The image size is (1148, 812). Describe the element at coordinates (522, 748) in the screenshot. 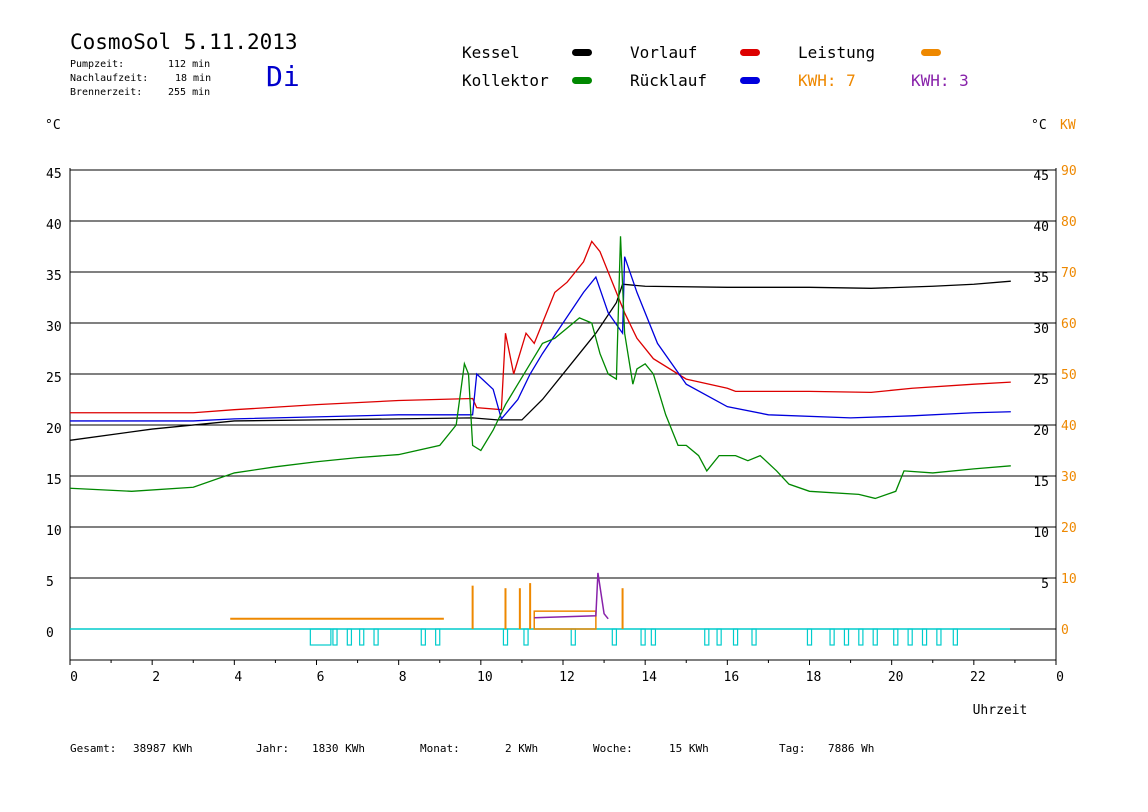

I see `footer-monat-value: 2 KWh` at that location.